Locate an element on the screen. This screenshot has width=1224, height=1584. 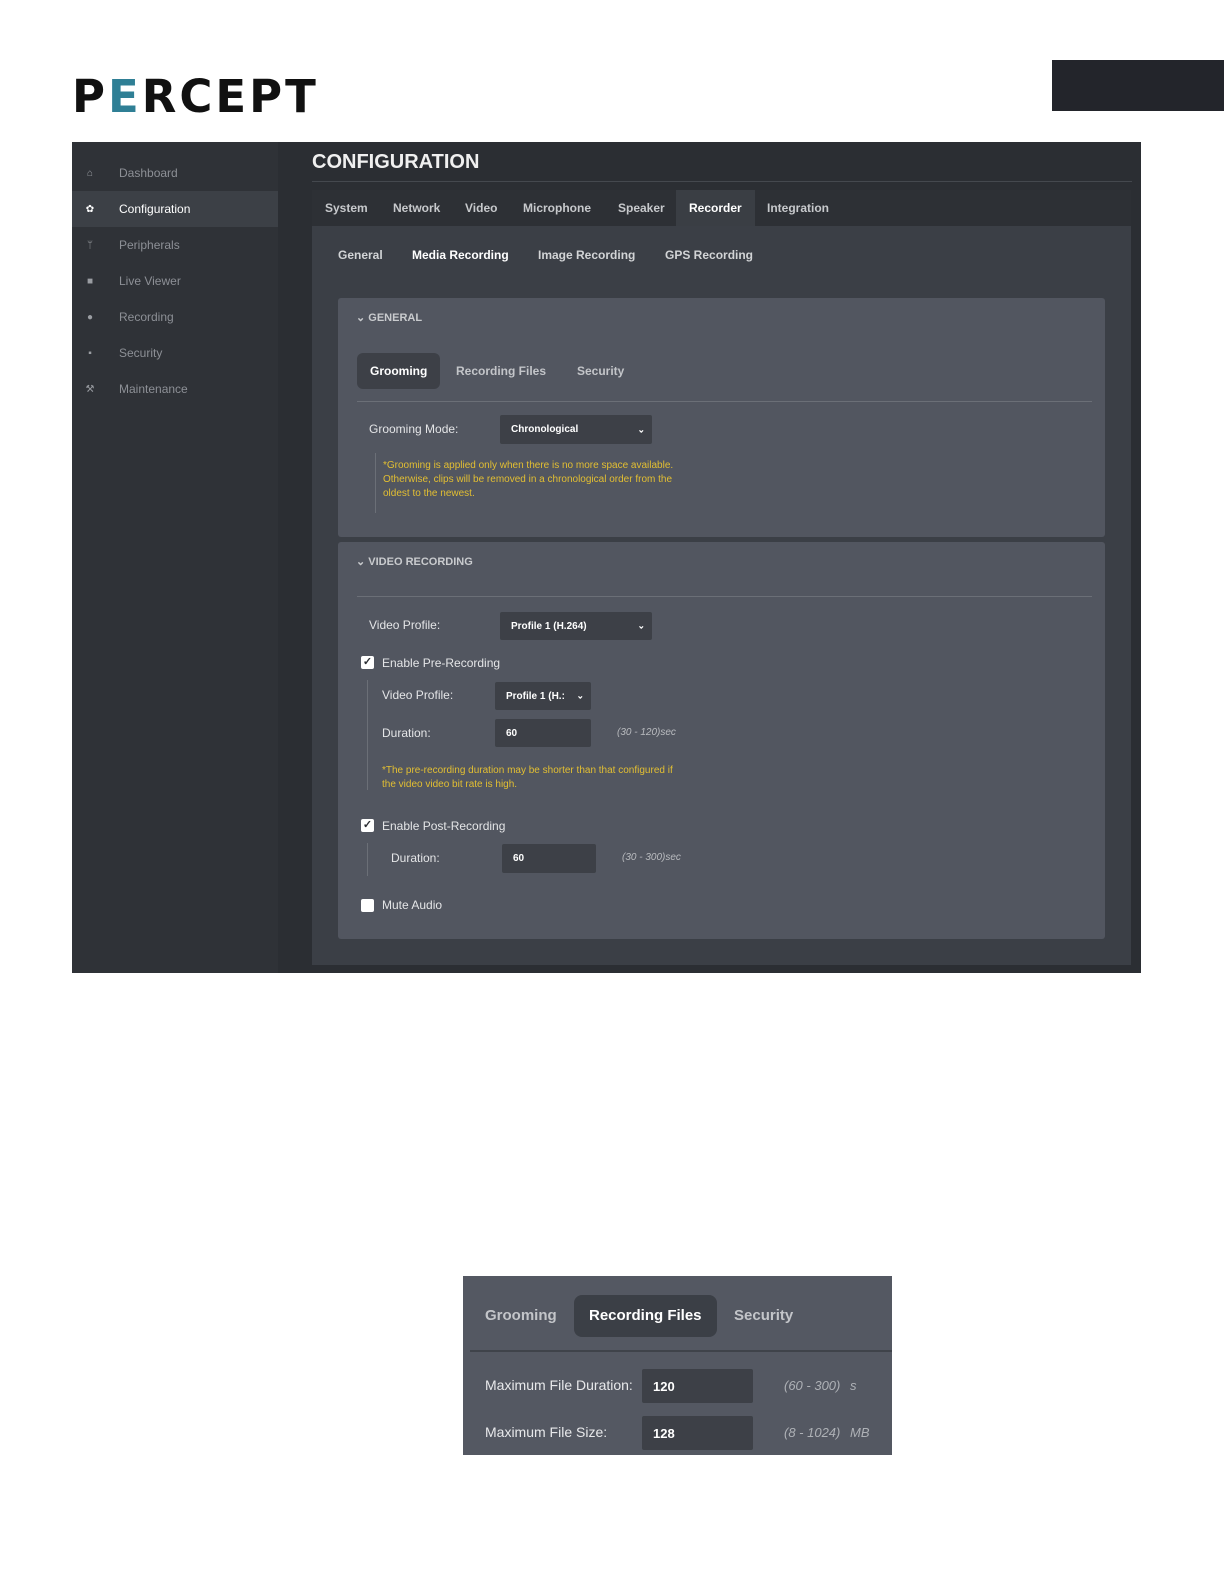
sidebar-item-dashboard: ⌂ Dashboard is located at coordinates (175, 173).